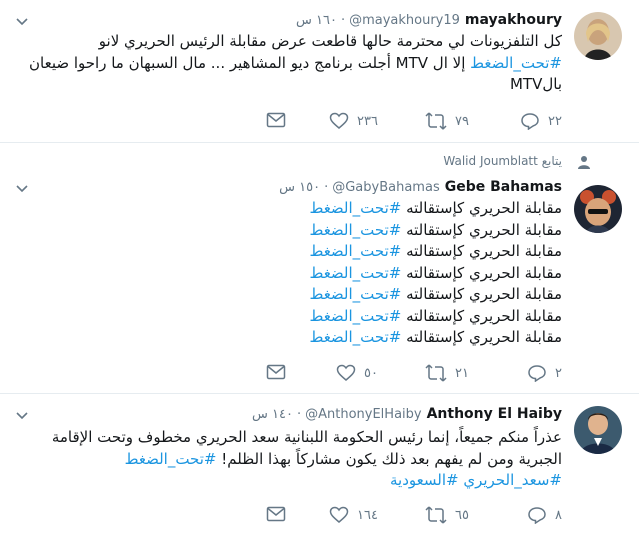  Describe the element at coordinates (494, 414) in the screenshot. I see `display-name: Anthony El Haiby` at that location.